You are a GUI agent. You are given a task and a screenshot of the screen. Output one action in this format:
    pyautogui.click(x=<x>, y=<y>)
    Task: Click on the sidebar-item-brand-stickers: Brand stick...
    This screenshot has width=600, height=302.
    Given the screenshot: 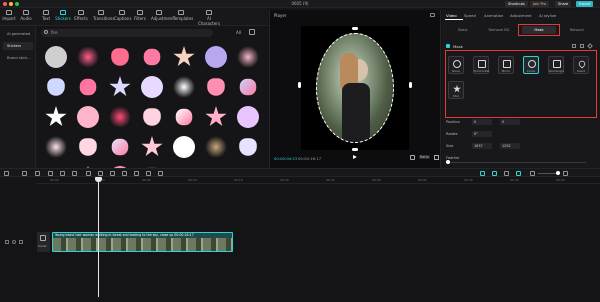 What is the action you would take?
    pyautogui.click(x=18, y=58)
    